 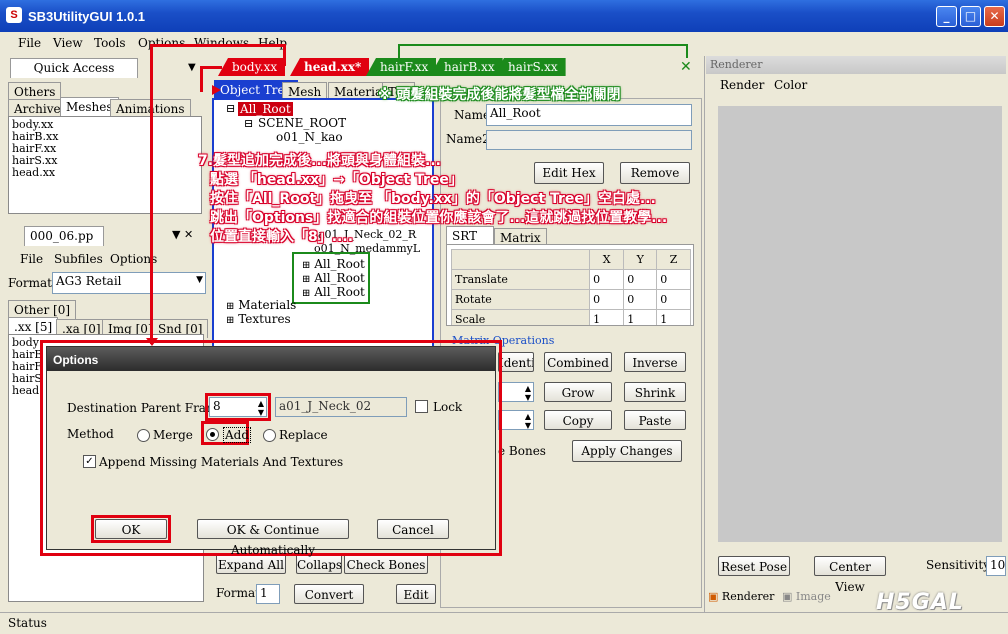 What do you see at coordinates (212, 434) in the screenshot?
I see `add-radio` at bounding box center [212, 434].